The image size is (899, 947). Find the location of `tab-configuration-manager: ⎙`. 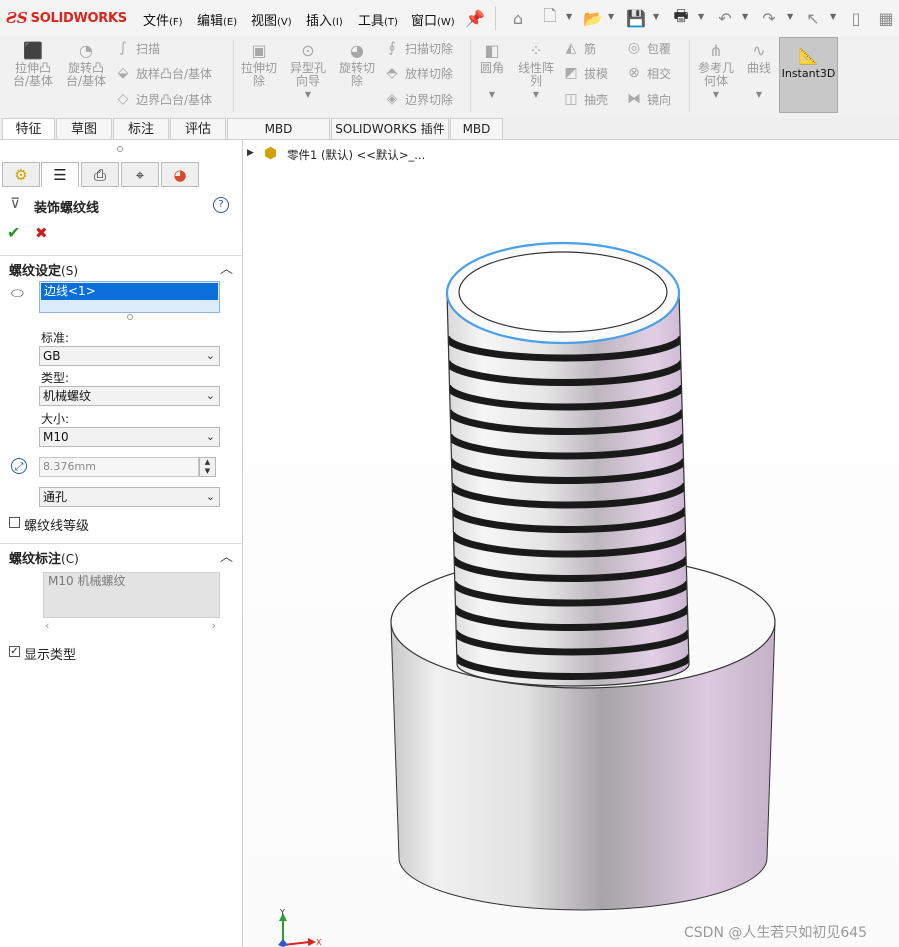

tab-configuration-manager: ⎙ is located at coordinates (100, 174).